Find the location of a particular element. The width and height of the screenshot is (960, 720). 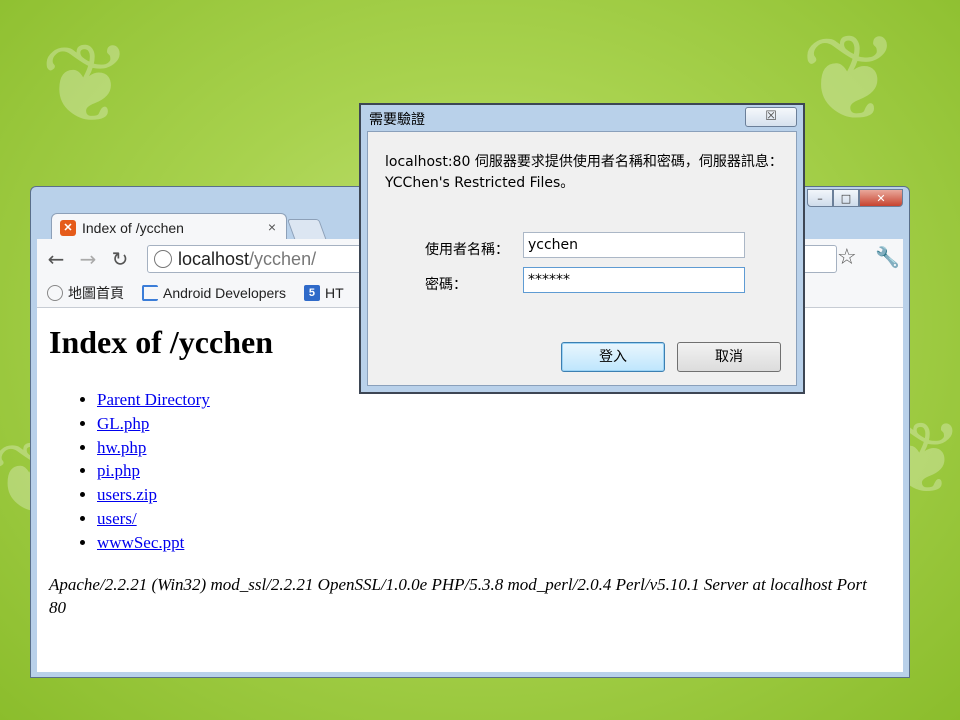

list-item: Parent Directory is located at coordinates (153, 400).